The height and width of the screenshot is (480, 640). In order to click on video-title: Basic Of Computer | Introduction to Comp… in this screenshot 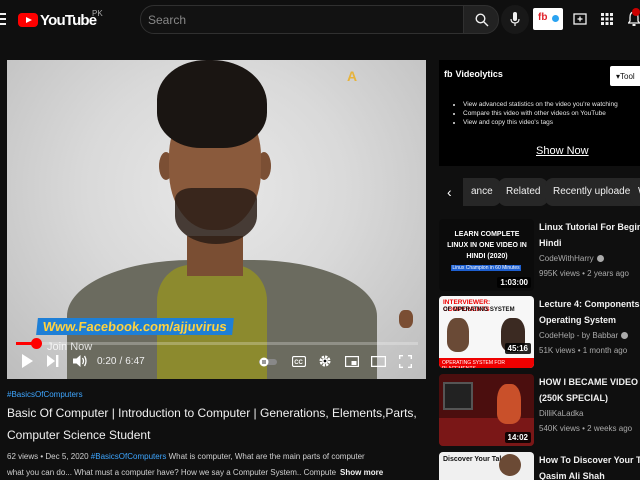, I will do `click(212, 424)`.